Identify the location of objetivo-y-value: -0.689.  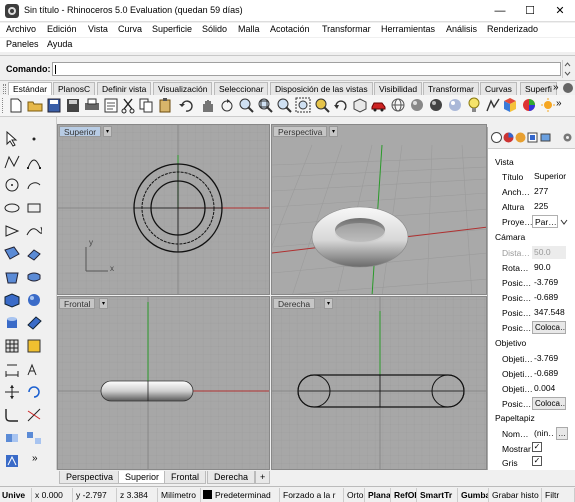
(549, 373).